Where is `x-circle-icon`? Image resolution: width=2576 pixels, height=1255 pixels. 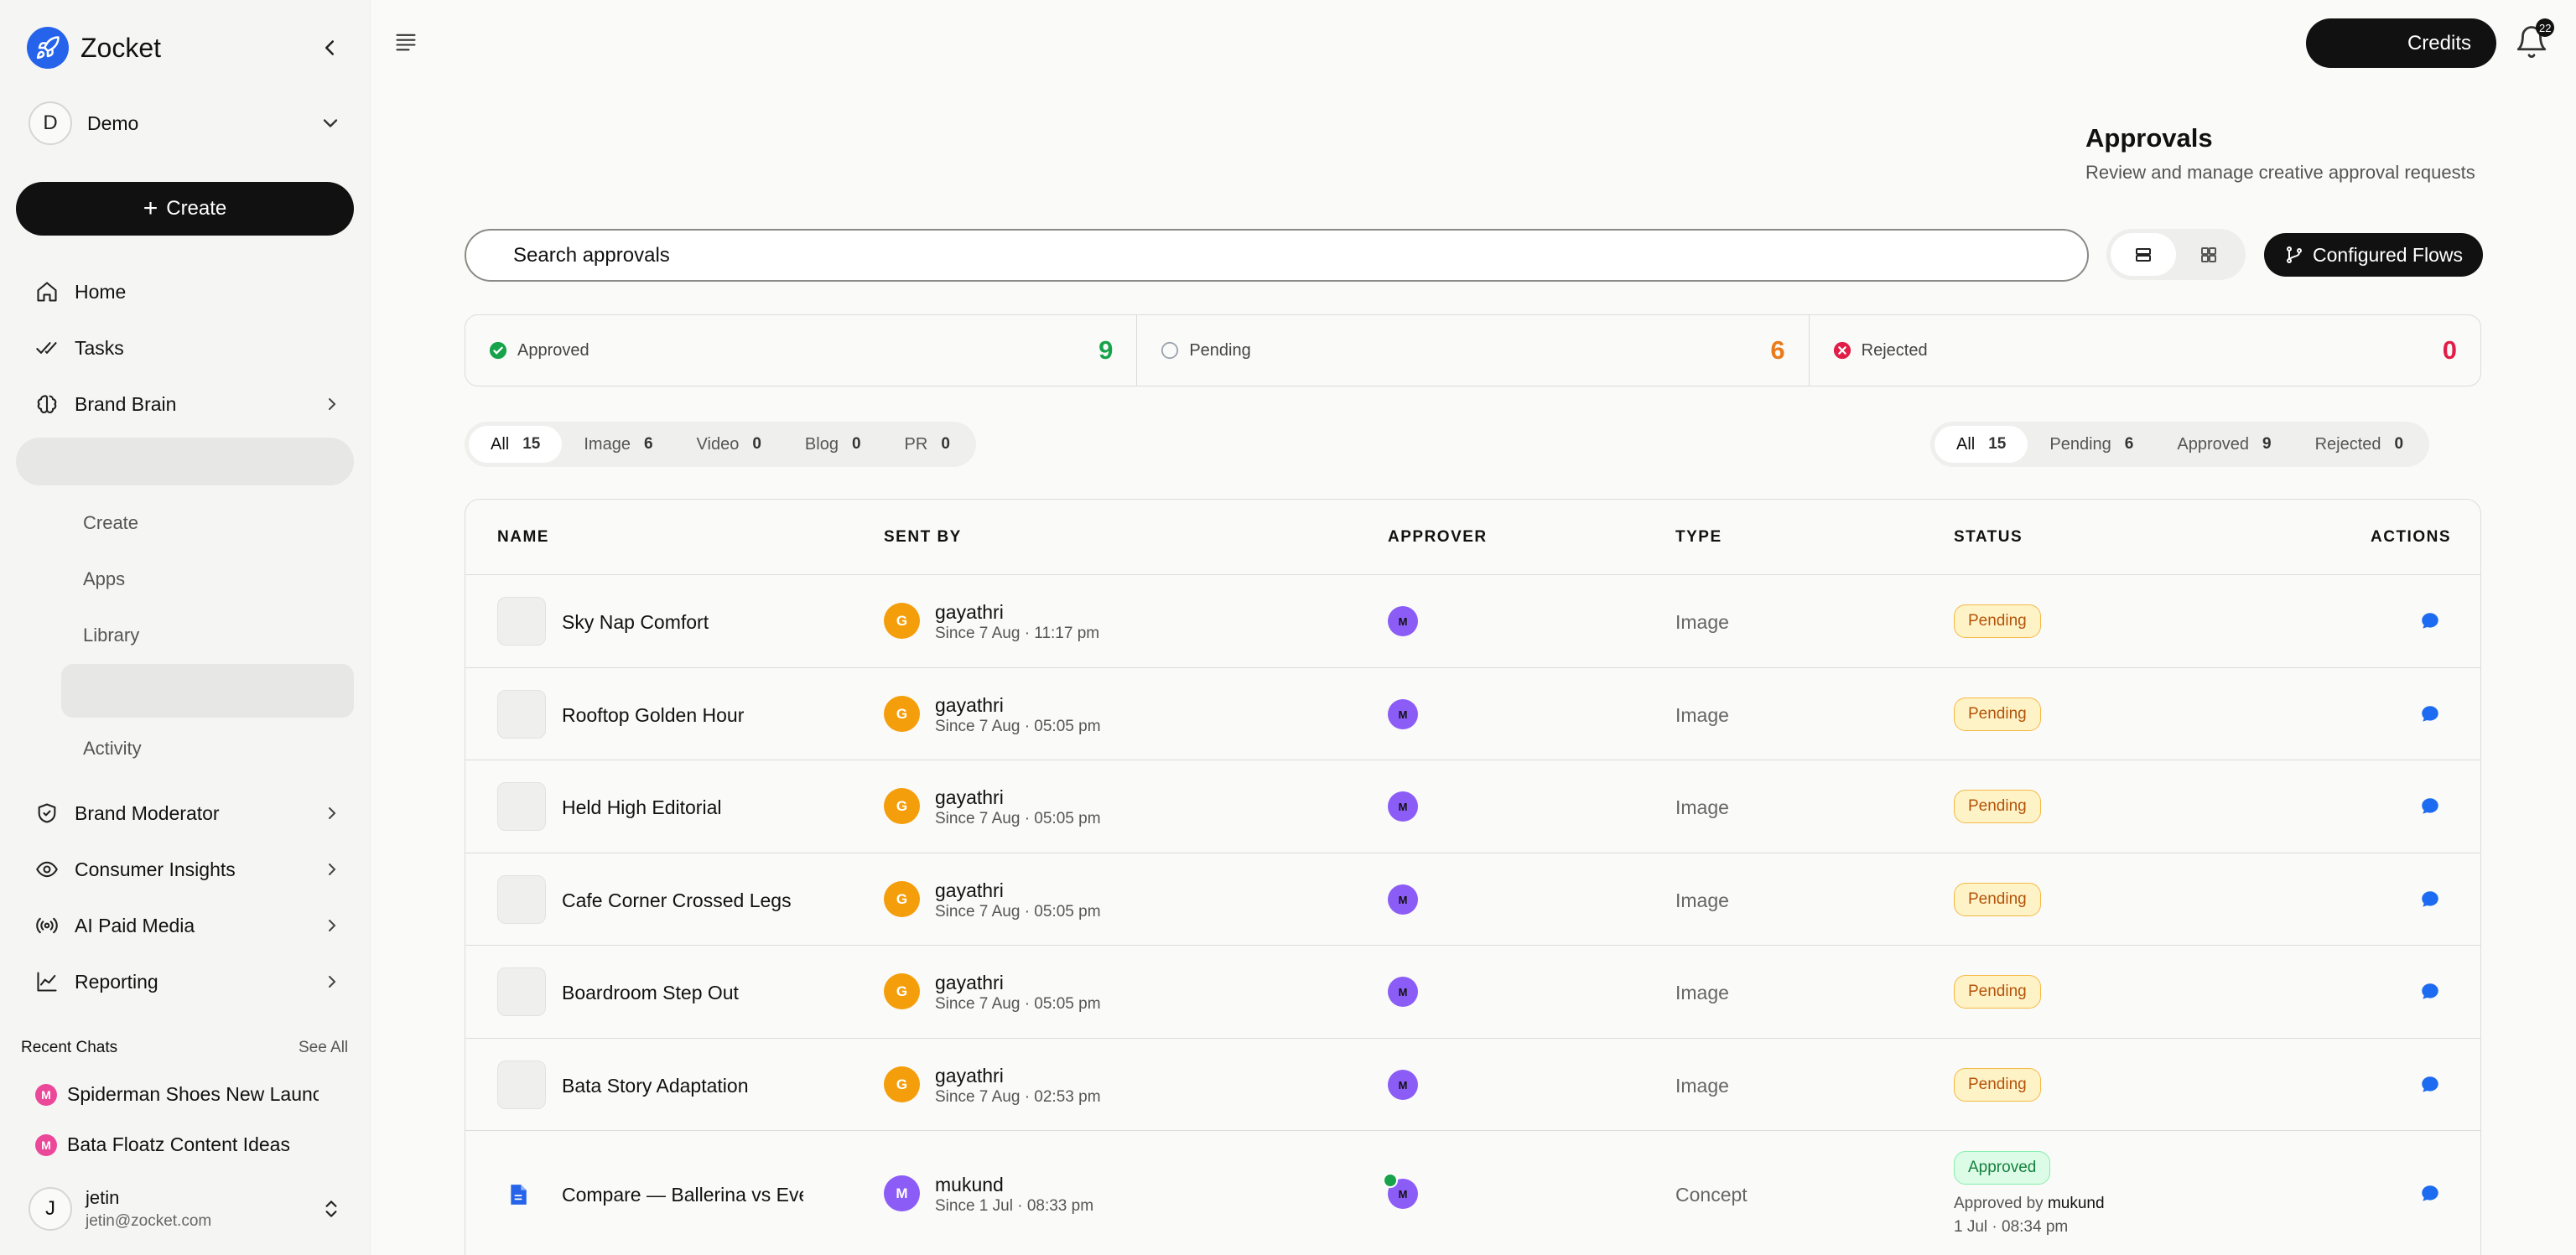 x-circle-icon is located at coordinates (1842, 350).